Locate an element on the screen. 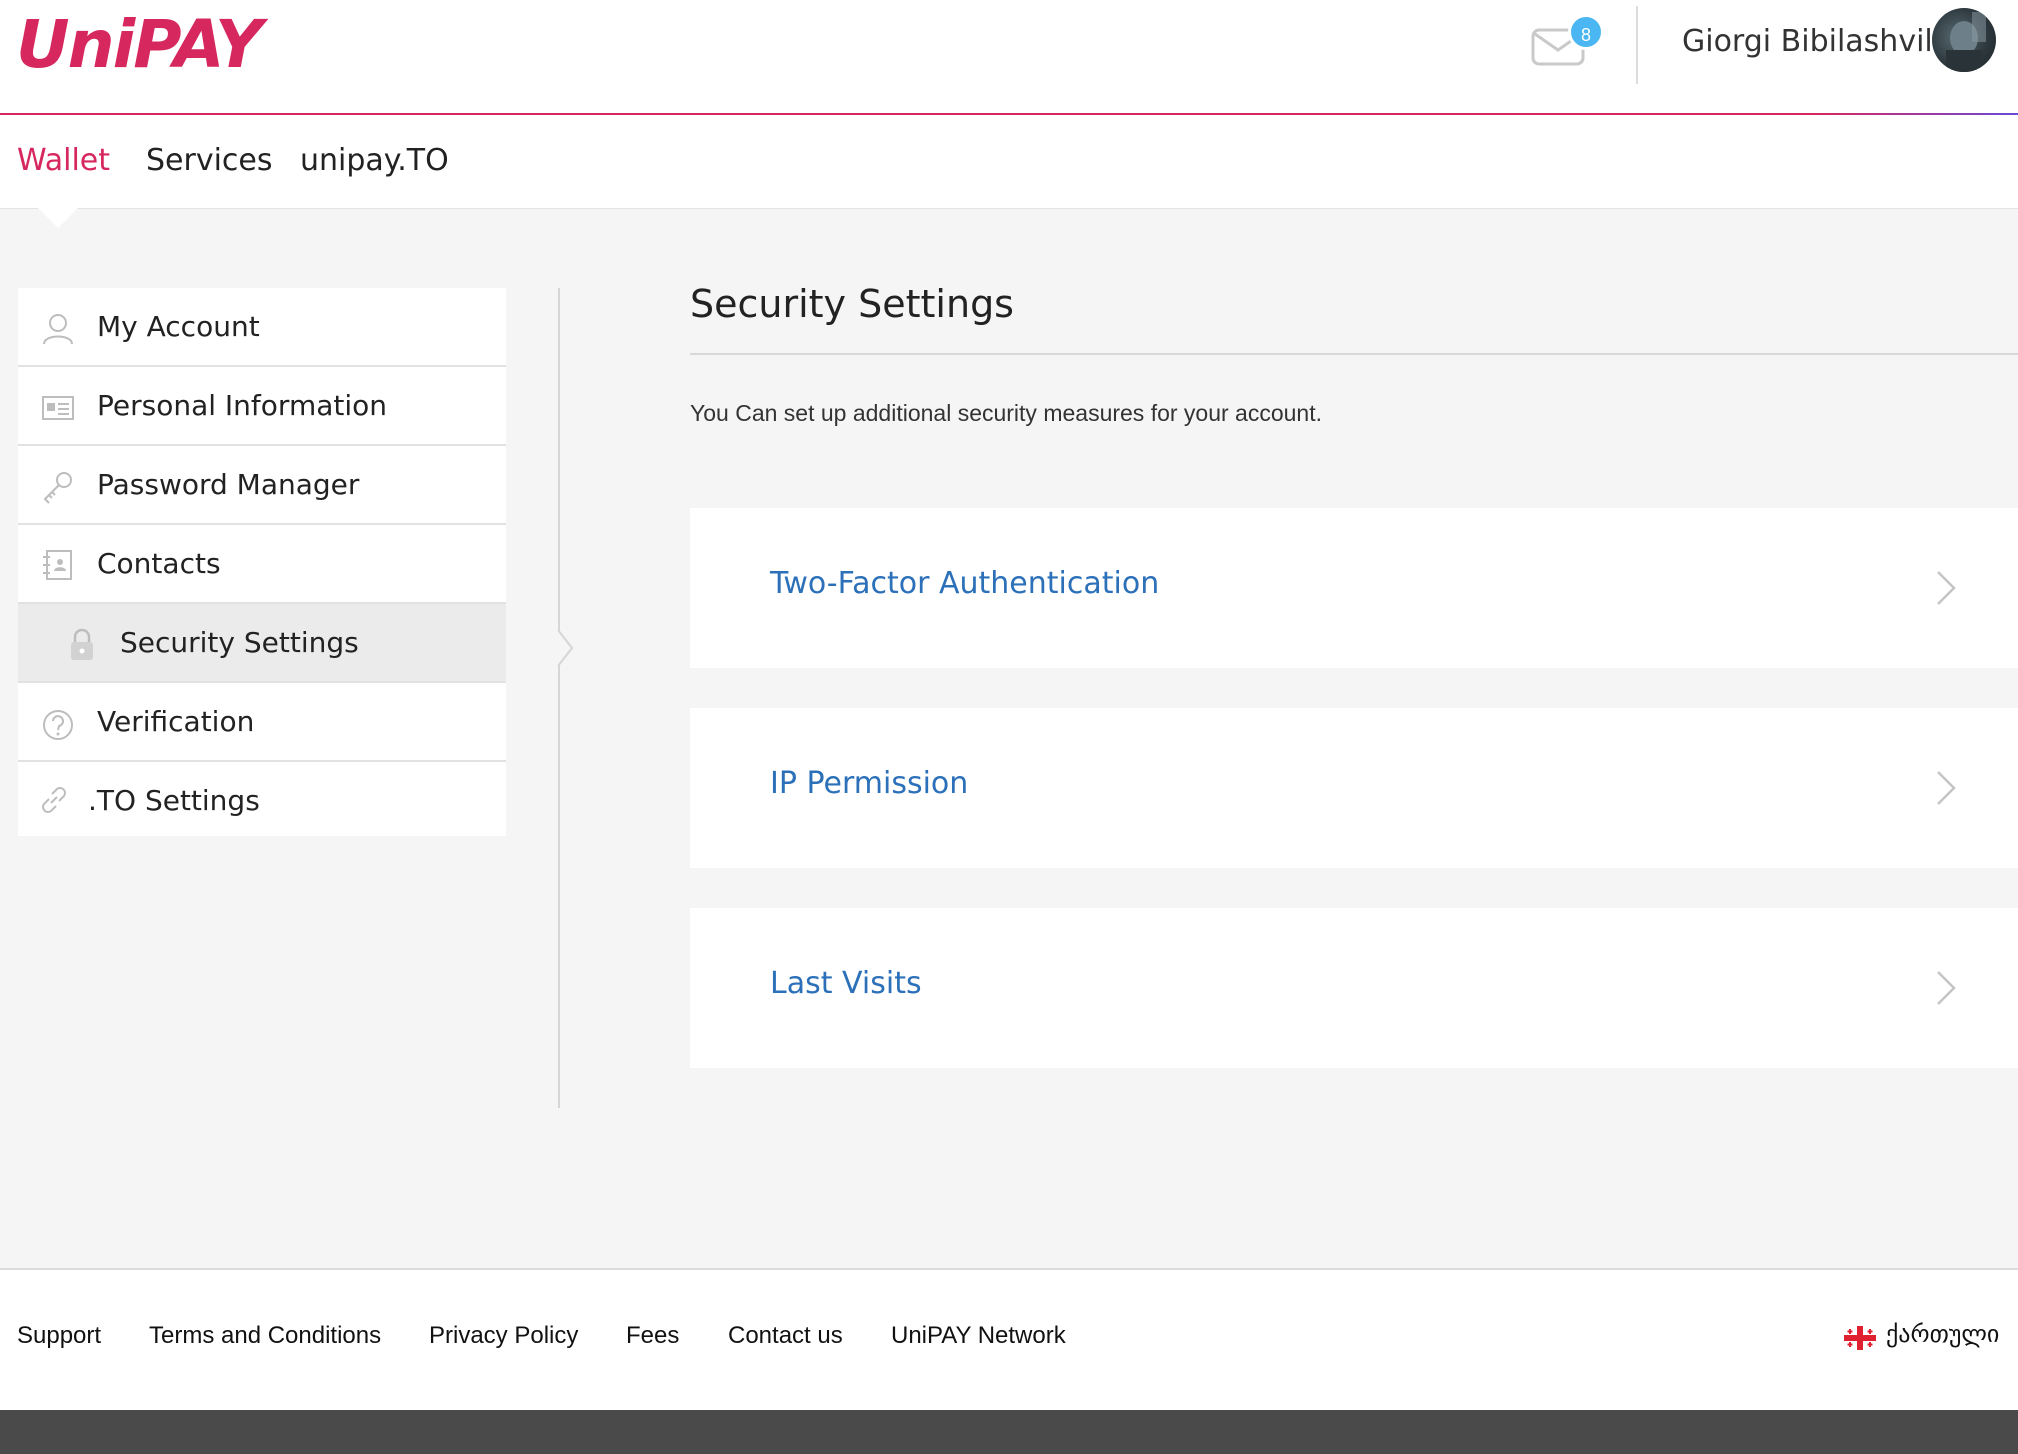  id-card-icon is located at coordinates (58, 408).